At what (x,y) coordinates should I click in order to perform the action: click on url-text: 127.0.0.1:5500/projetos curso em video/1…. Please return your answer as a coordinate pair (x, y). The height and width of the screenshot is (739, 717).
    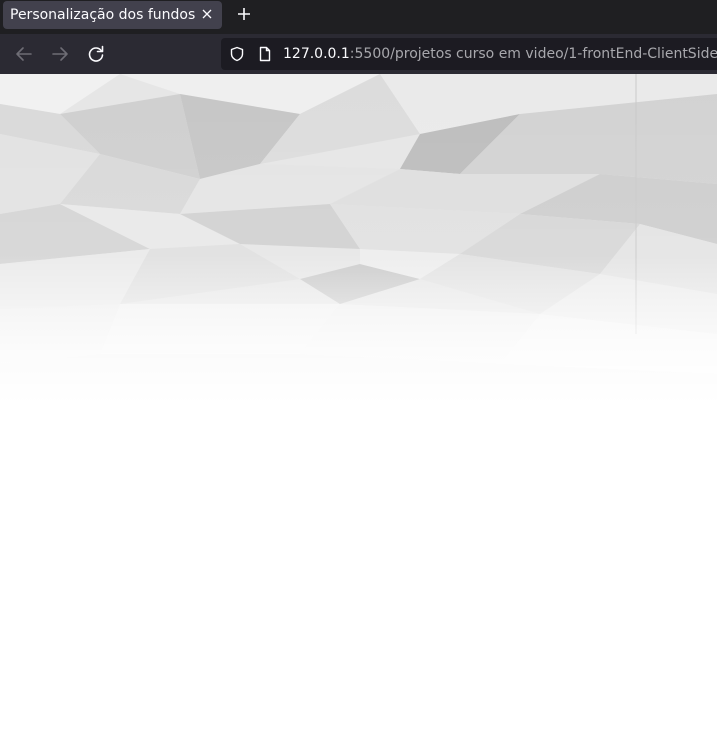
    Looking at the image, I should click on (500, 54).